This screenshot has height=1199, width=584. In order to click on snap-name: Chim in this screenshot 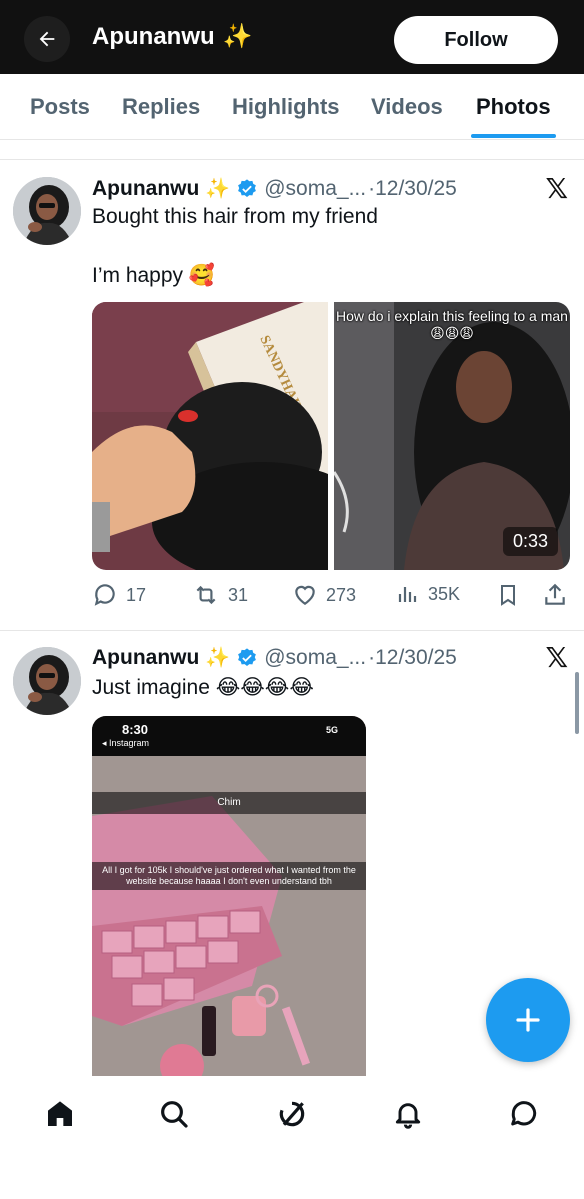, I will do `click(229, 803)`.